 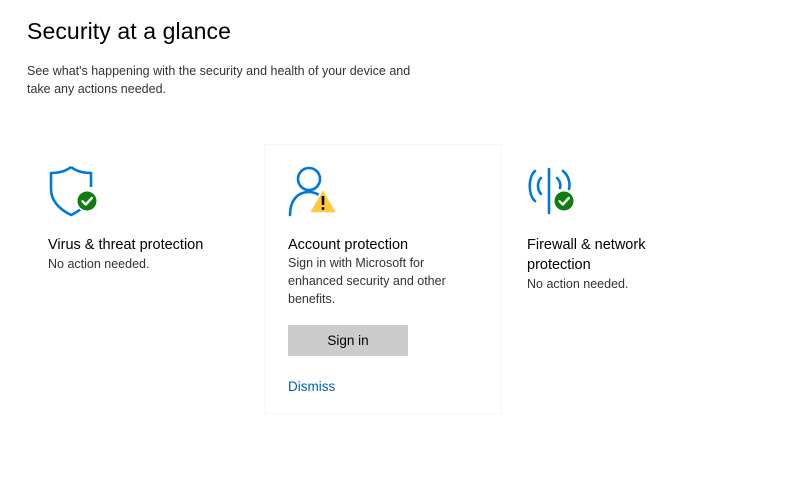 What do you see at coordinates (129, 31) in the screenshot?
I see `page-title: Security at a glance` at bounding box center [129, 31].